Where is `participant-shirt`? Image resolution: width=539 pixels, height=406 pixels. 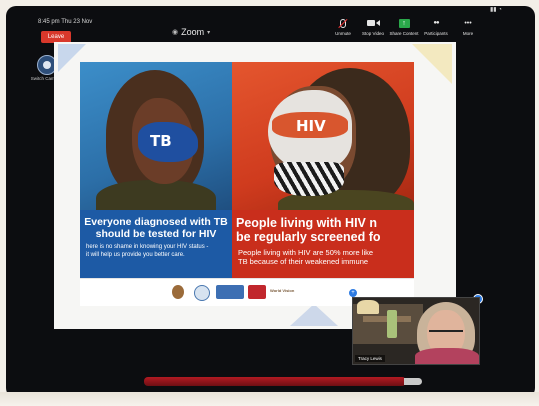
participant-shirt is located at coordinates (447, 356).